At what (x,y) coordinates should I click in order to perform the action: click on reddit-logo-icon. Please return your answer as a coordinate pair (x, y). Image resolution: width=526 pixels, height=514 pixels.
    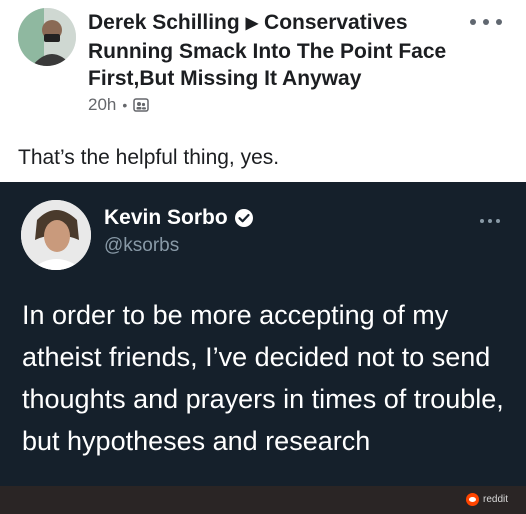
    Looking at the image, I should click on (472, 499).